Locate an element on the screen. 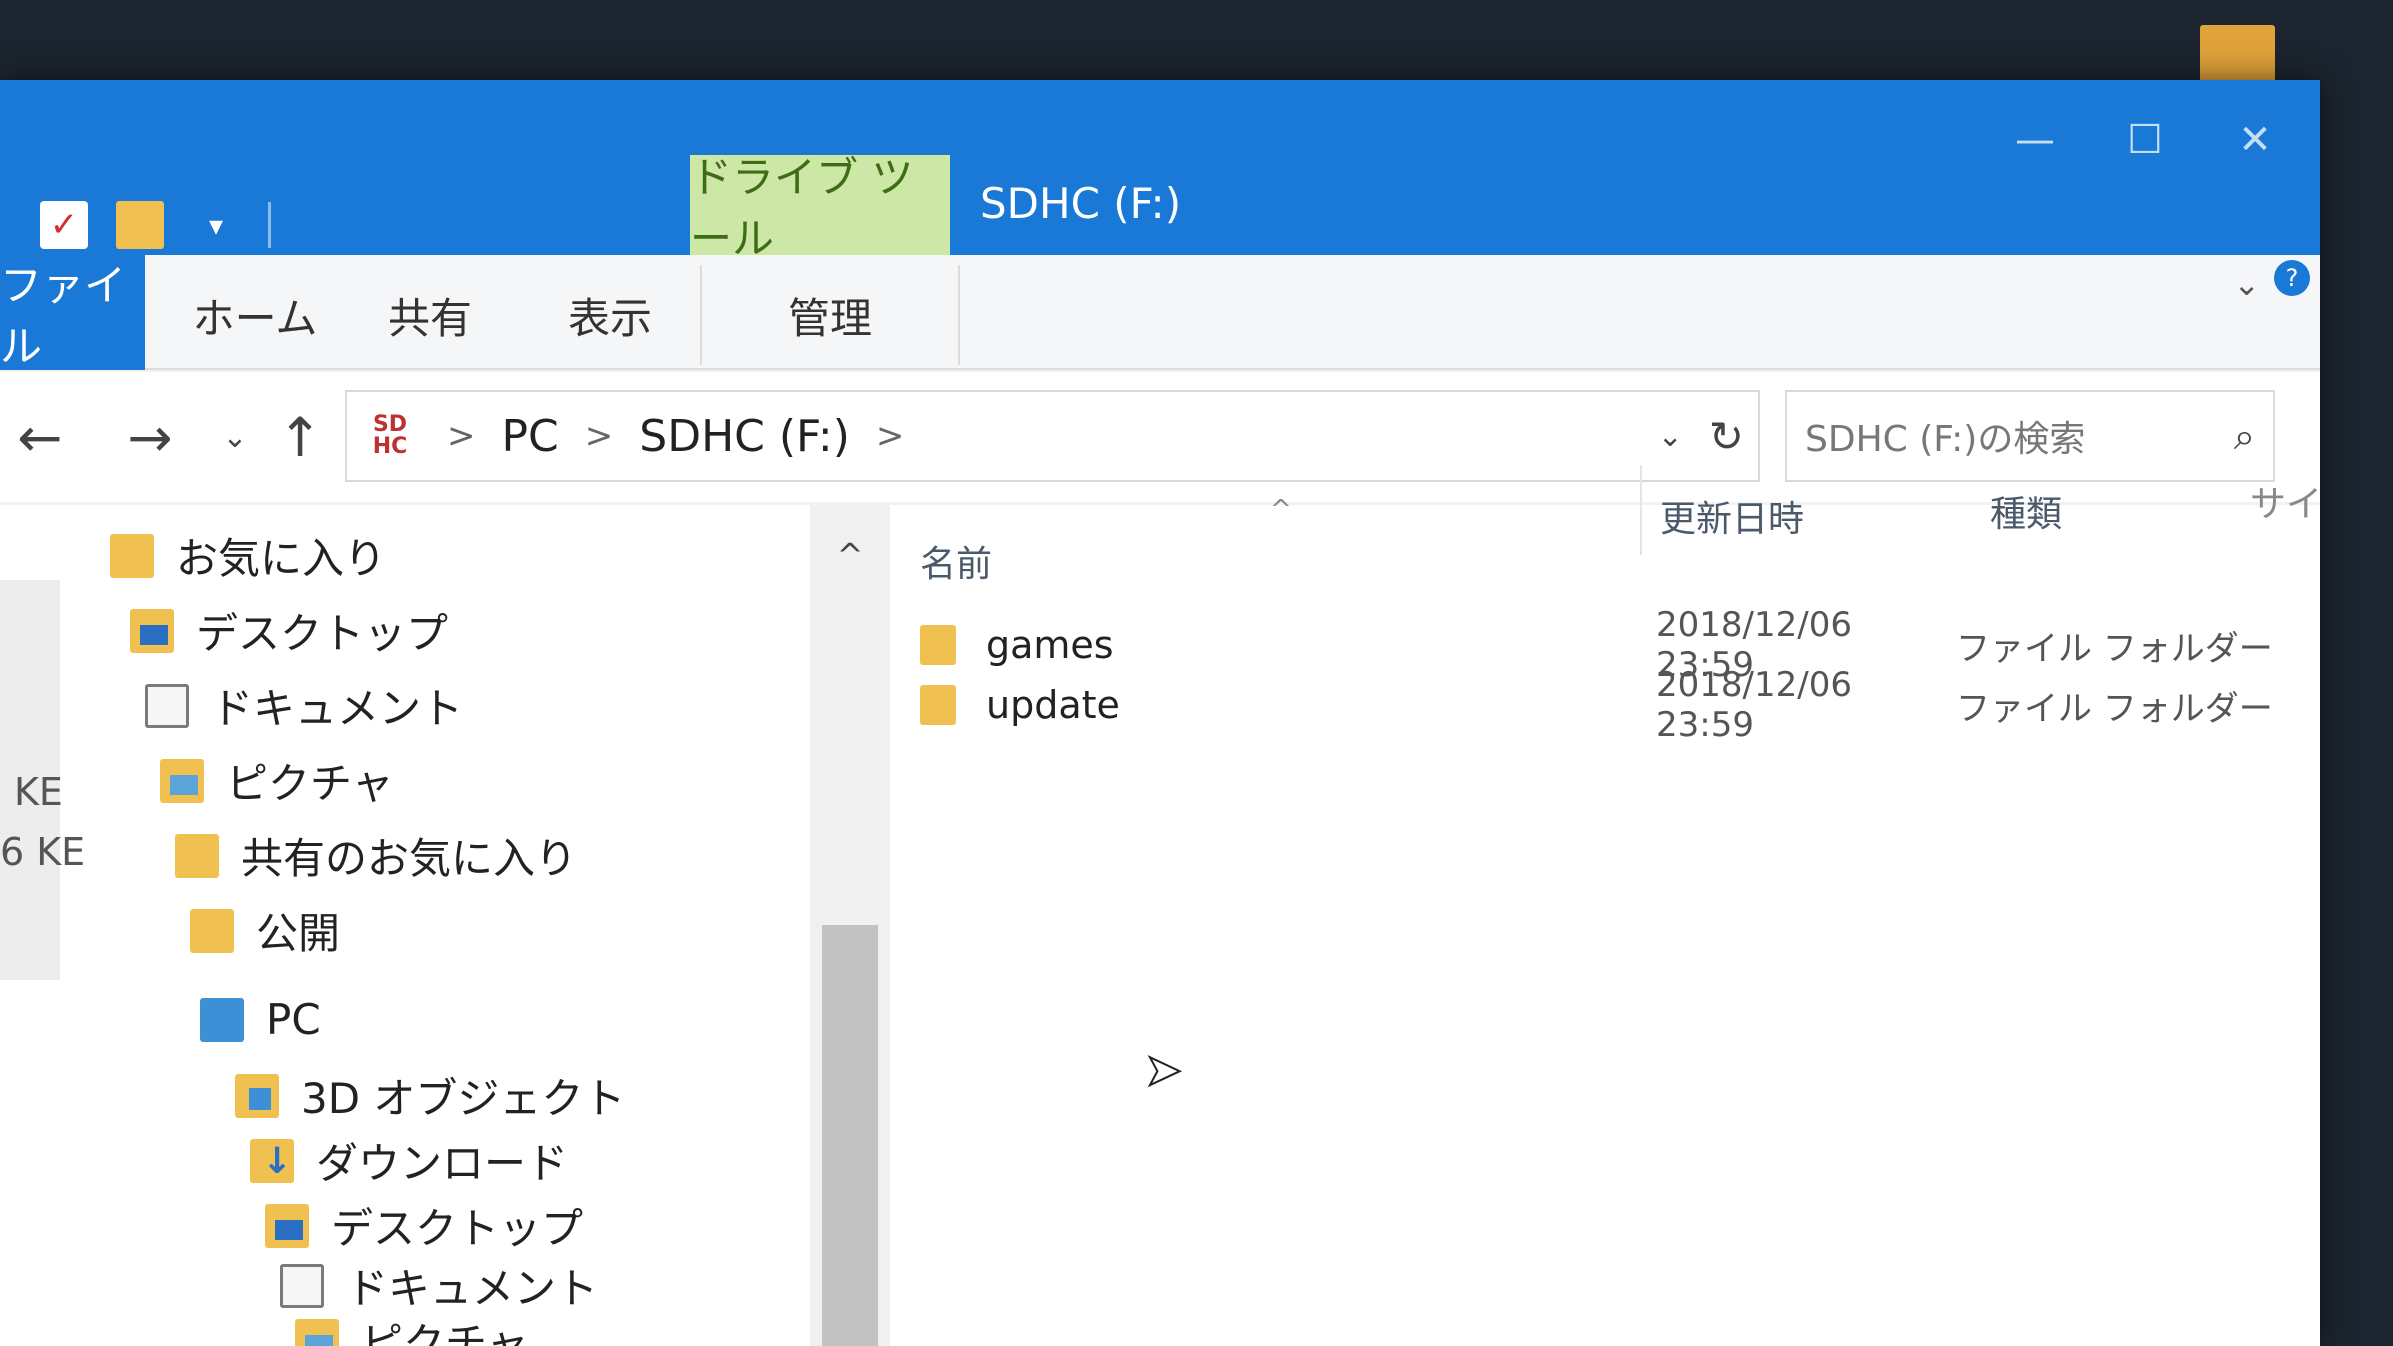 The width and height of the screenshot is (2393, 1346). properties-icon: ✓ is located at coordinates (64, 225).